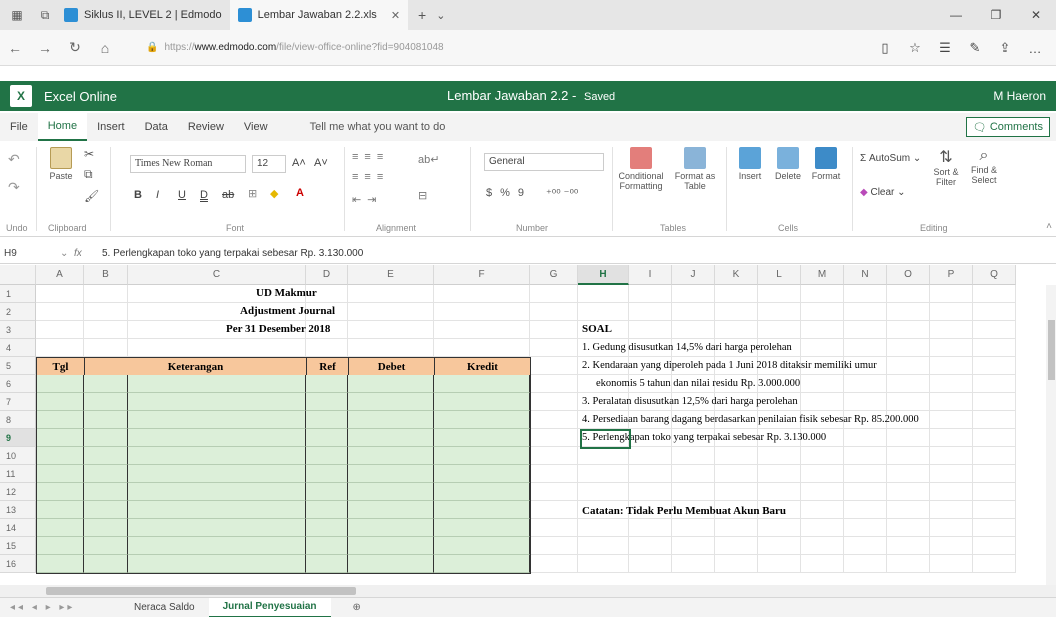 The image size is (1056, 617). Describe the element at coordinates (45, 48) in the screenshot. I see `forward-icon: →` at that location.